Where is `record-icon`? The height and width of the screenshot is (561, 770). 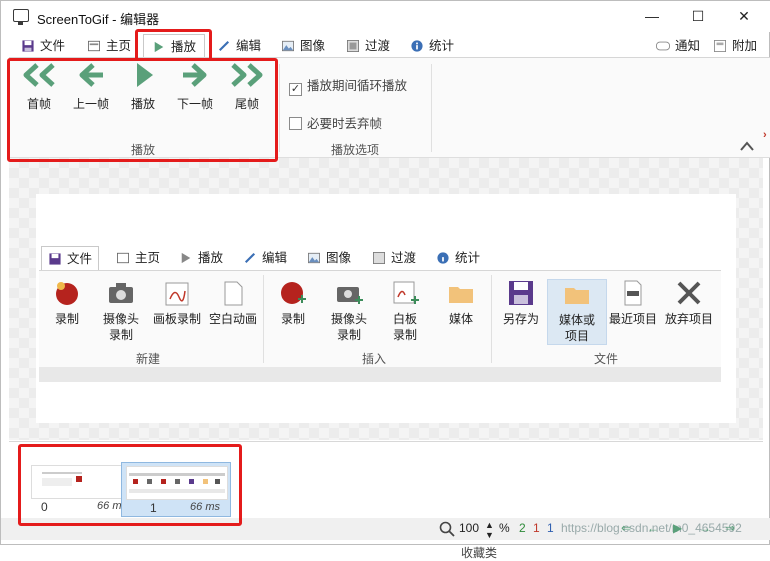 record-icon is located at coordinates (67, 293).